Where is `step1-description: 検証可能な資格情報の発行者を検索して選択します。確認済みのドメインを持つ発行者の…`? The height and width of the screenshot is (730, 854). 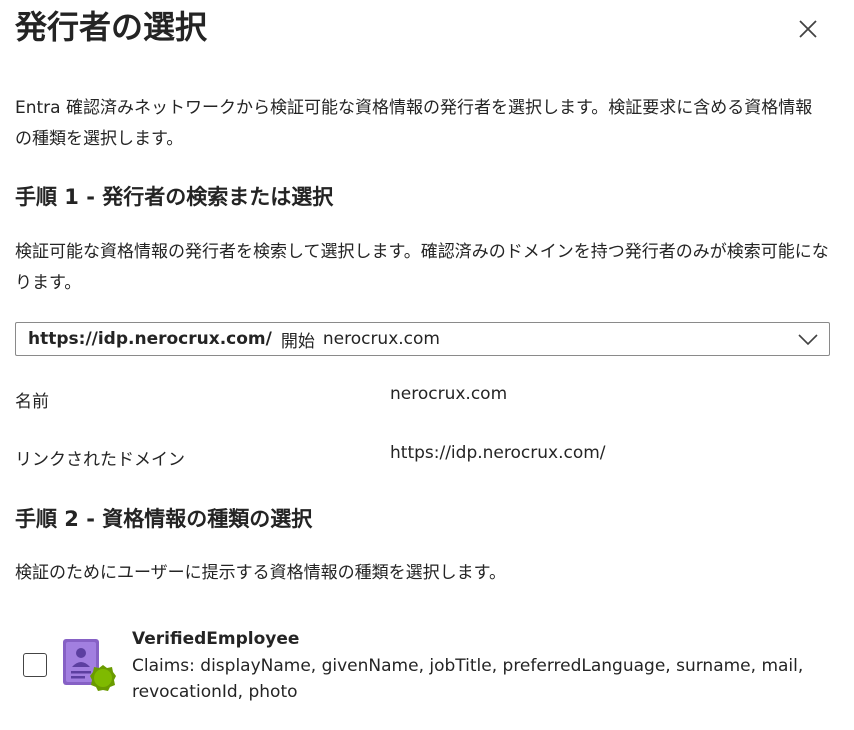
step1-description: 検証可能な資格情報の発行者を検索して選択します。確認済みのドメインを持つ発行者の… is located at coordinates (422, 267).